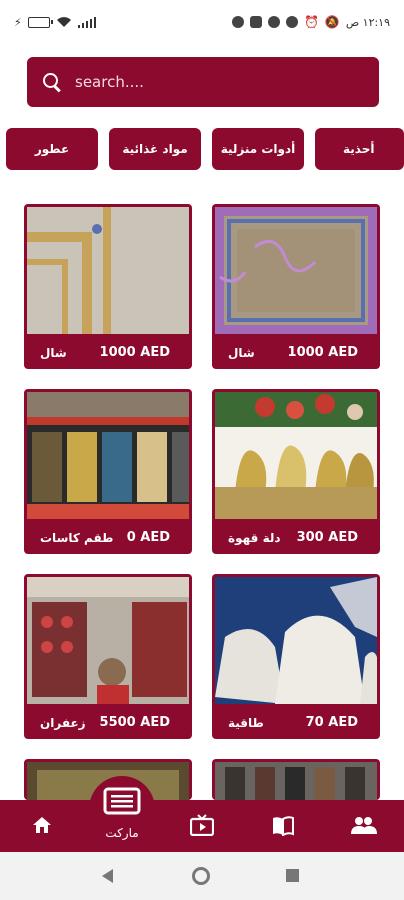 This screenshot has height=900, width=404. I want to click on category-chip-household: أدوات منزلية, so click(258, 149).